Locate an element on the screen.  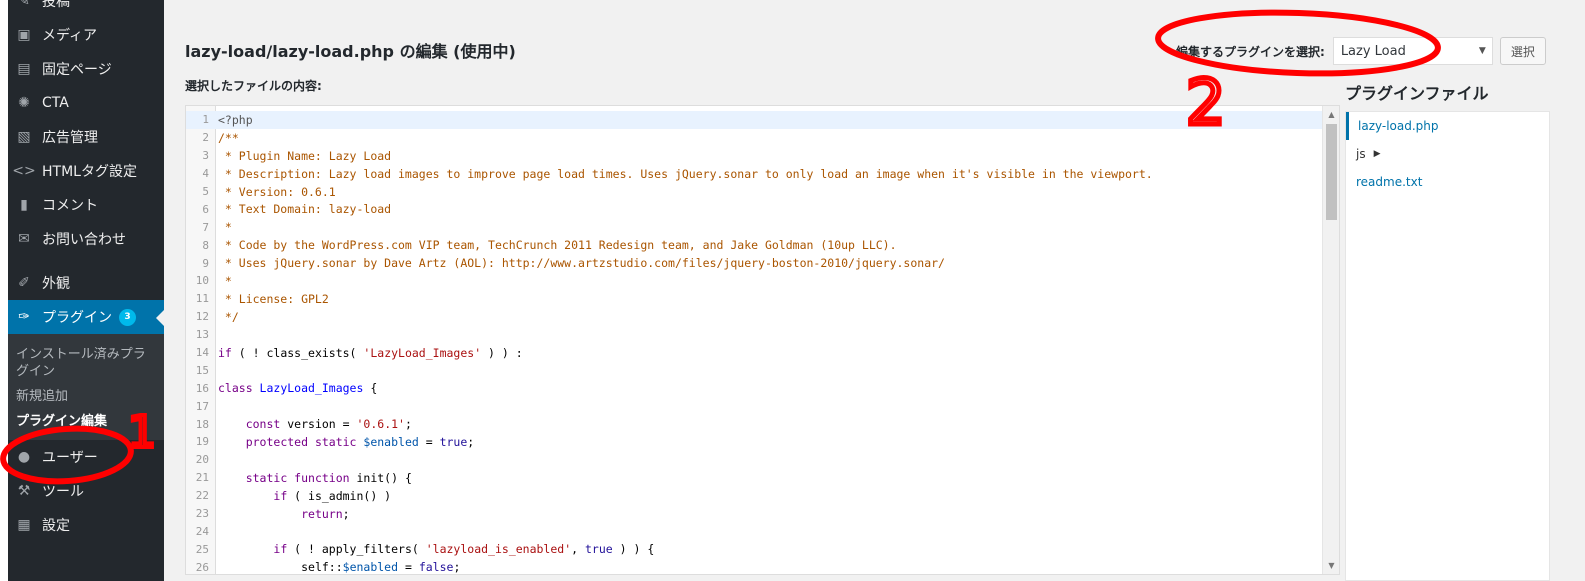
sidebar-item-ads: ▧ 広告管理 is located at coordinates (86, 137).